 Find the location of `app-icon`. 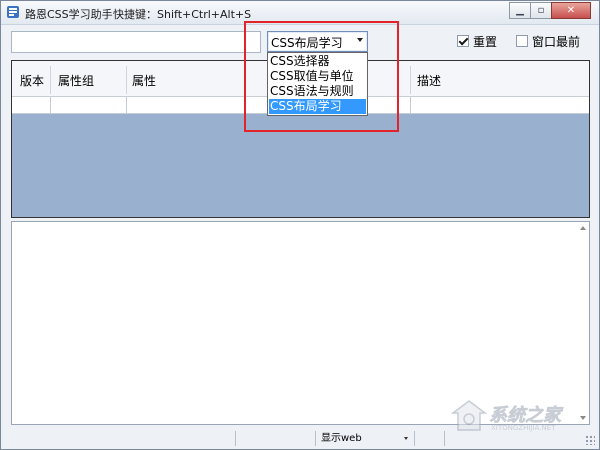

app-icon is located at coordinates (13, 12).